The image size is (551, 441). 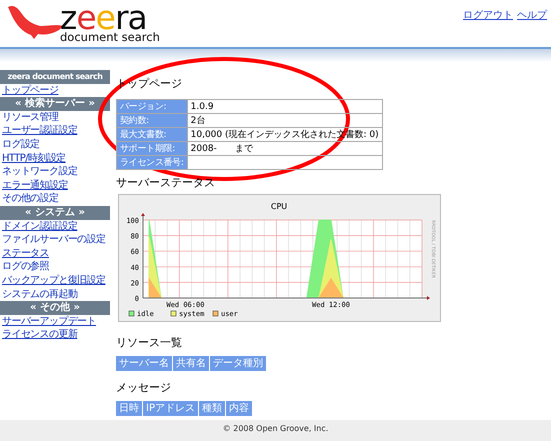 I want to click on logo-tagline: document search, so click(x=110, y=37).